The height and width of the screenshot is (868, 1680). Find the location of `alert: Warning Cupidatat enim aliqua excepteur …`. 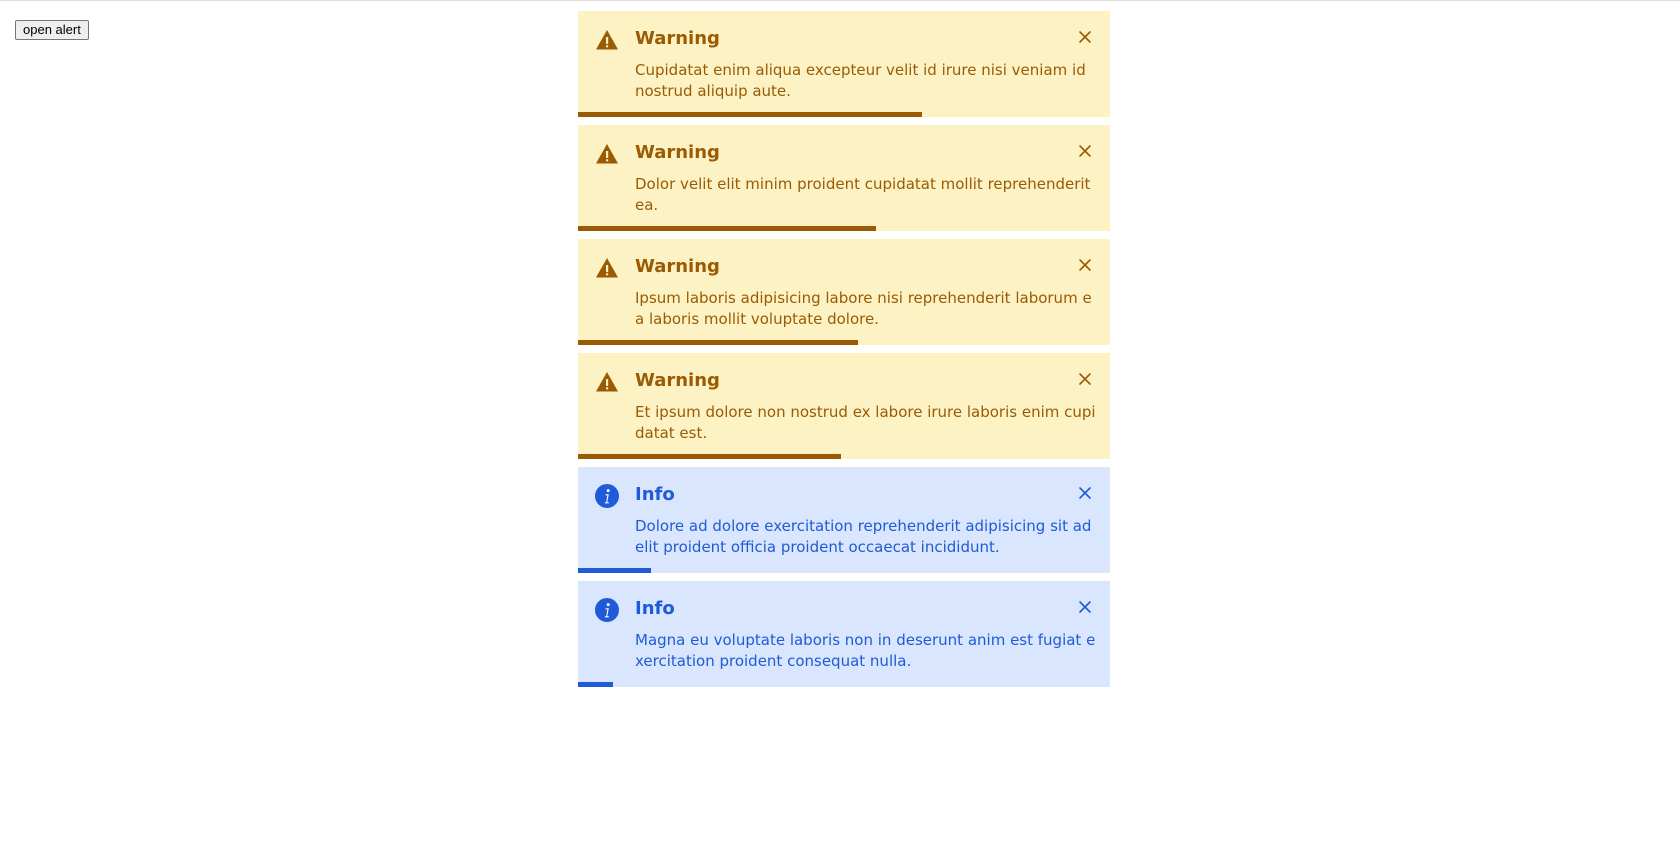

alert: Warning Cupidatat enim aliqua excepteur … is located at coordinates (844, 64).